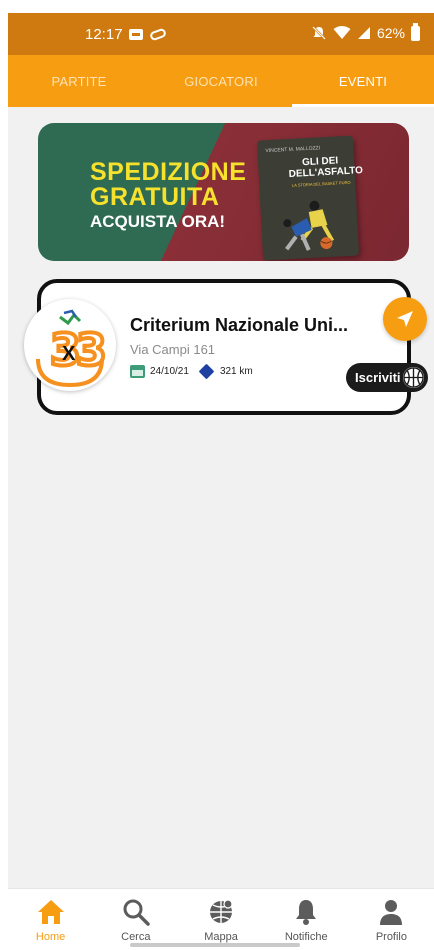 This screenshot has height=950, width=434. I want to click on nav-notifications-label: Notifiche, so click(306, 937).